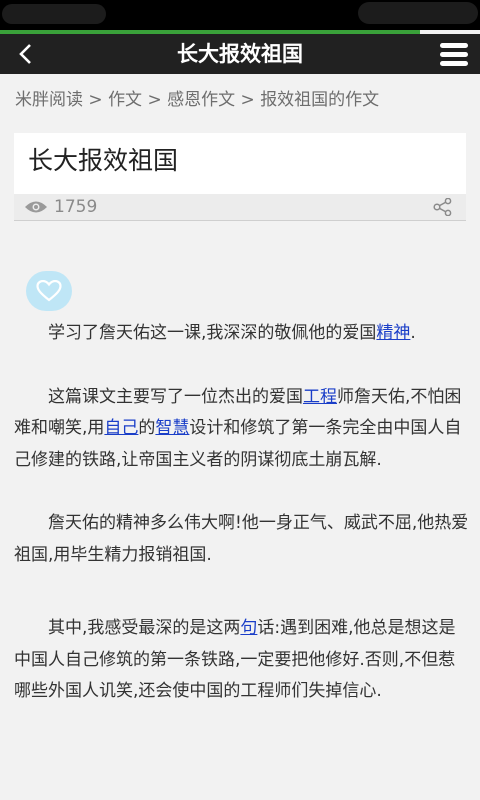 The height and width of the screenshot is (800, 480). I want to click on breadcrumb-item: 米胖阅读, so click(49, 100).